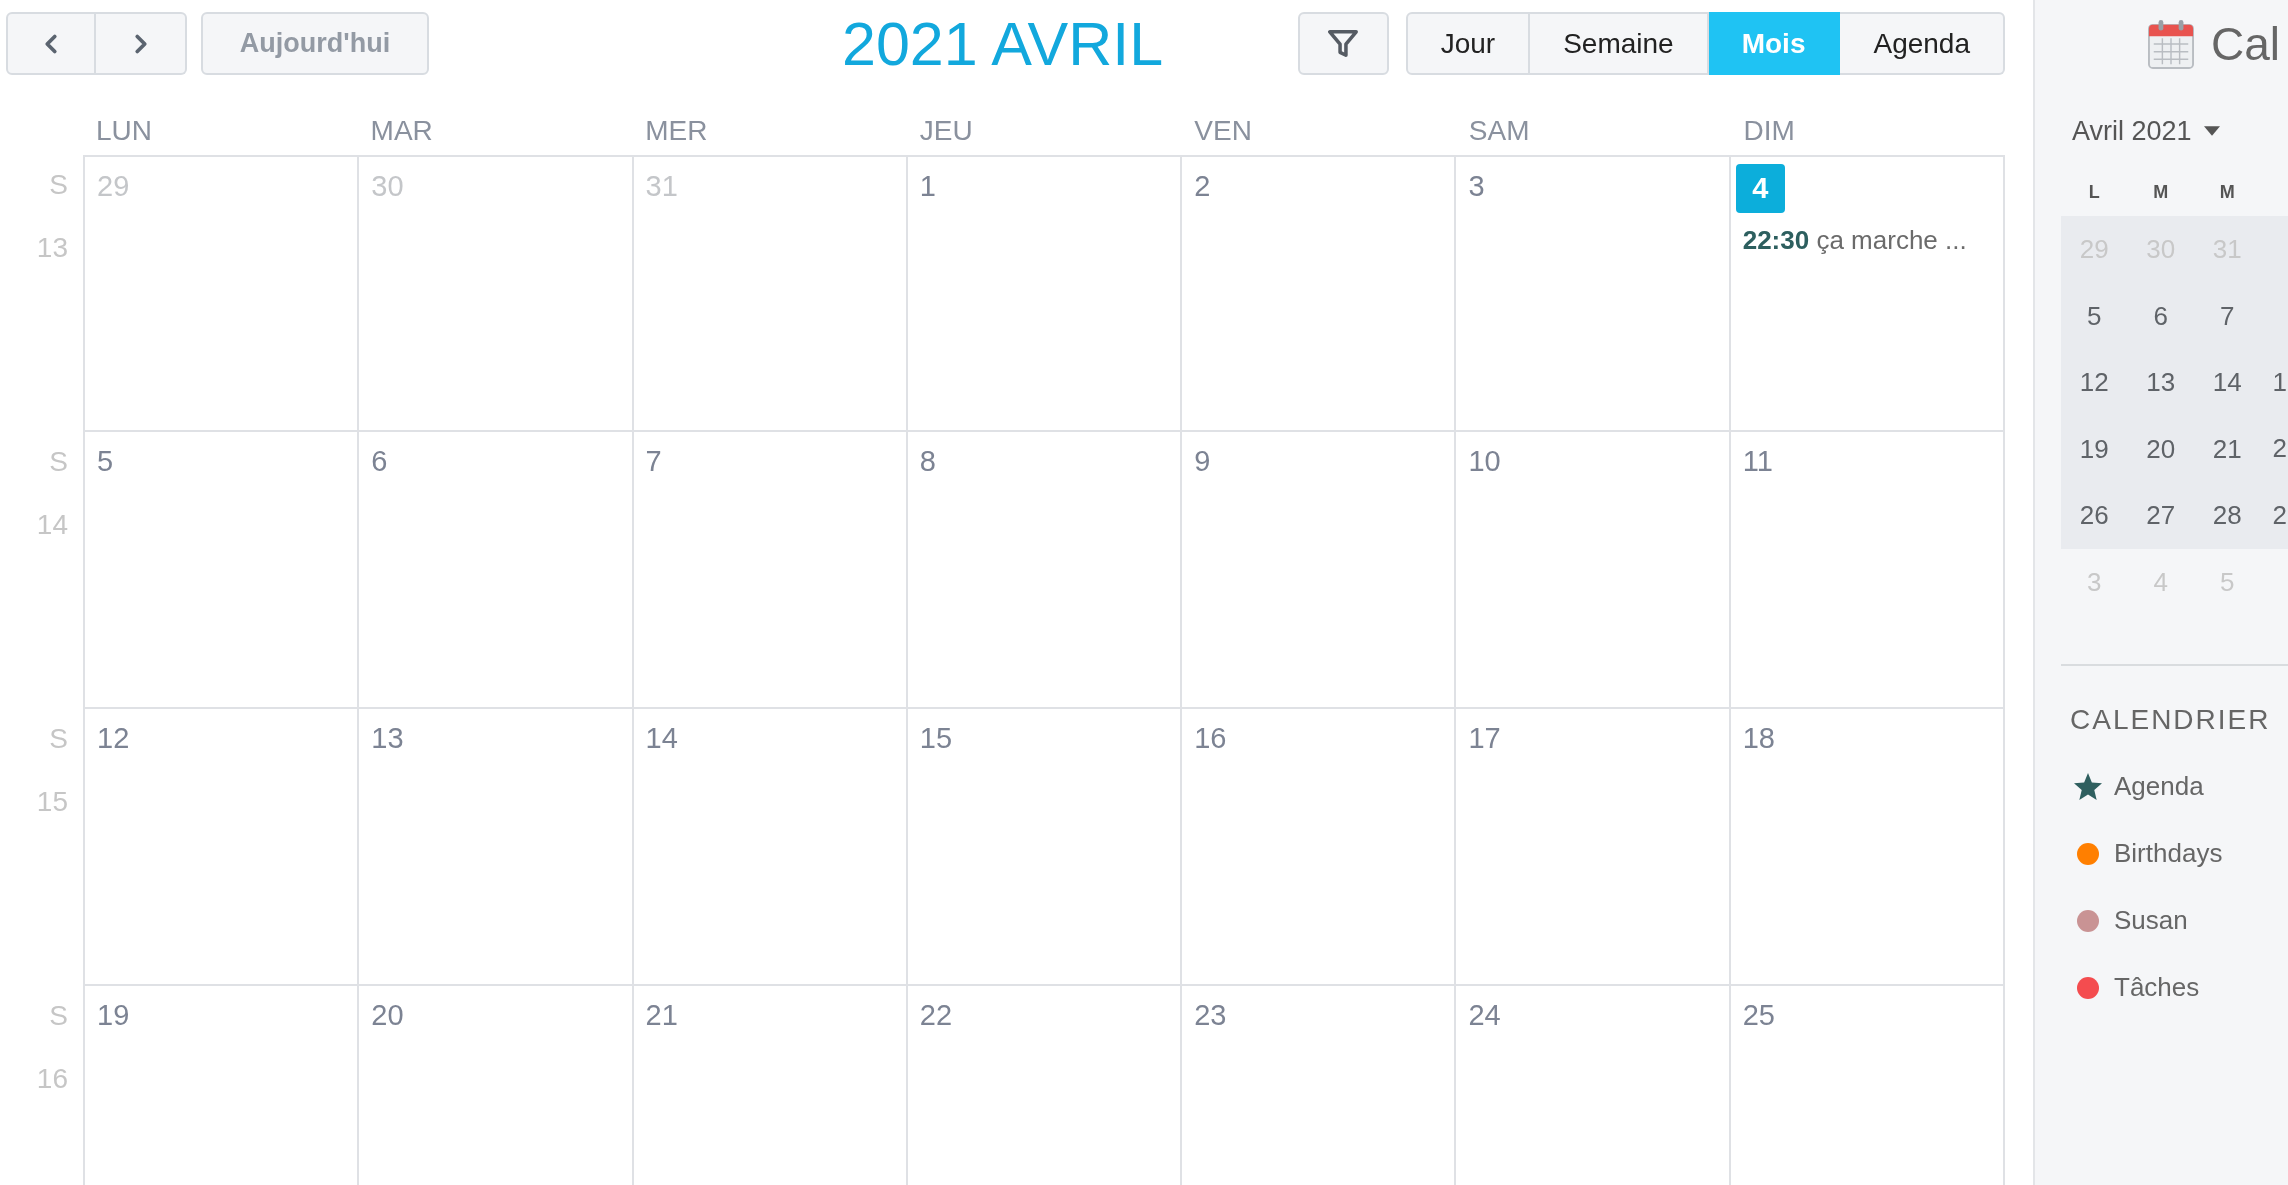 The image size is (2288, 1185). Describe the element at coordinates (2094, 315) in the screenshot. I see `mini-day: 5` at that location.